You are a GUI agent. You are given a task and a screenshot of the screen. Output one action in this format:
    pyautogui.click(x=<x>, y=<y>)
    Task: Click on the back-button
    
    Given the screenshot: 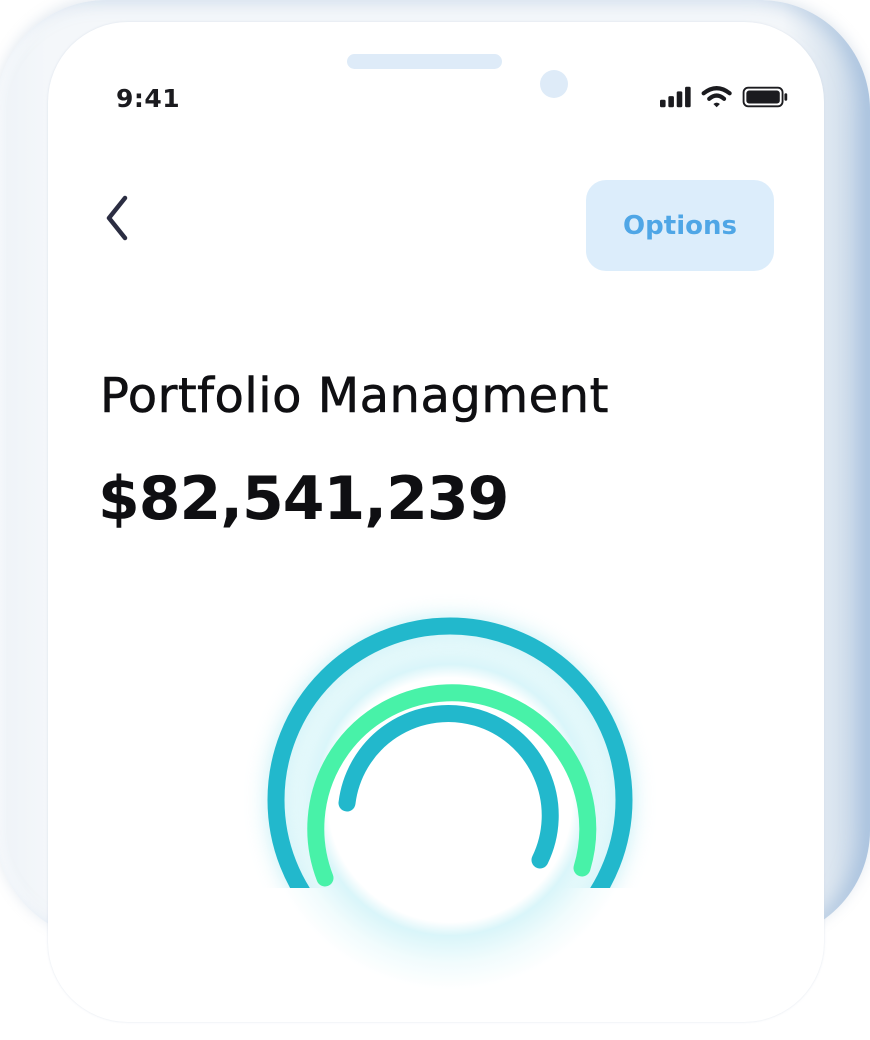 What is the action you would take?
    pyautogui.click(x=117, y=218)
    